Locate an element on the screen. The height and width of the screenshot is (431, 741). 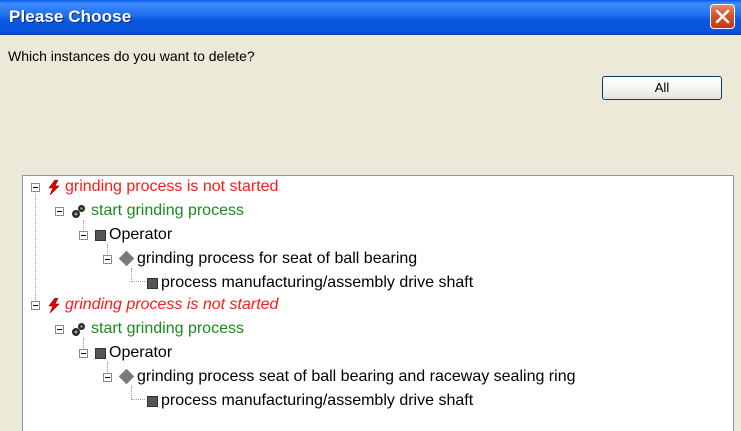
close-icon is located at coordinates (722, 16).